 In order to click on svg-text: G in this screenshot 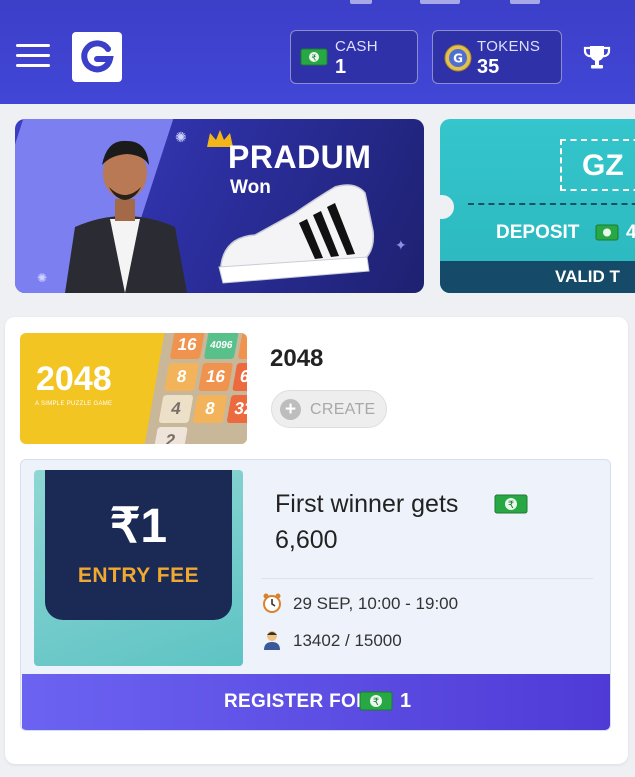, I will do `click(458, 59)`.